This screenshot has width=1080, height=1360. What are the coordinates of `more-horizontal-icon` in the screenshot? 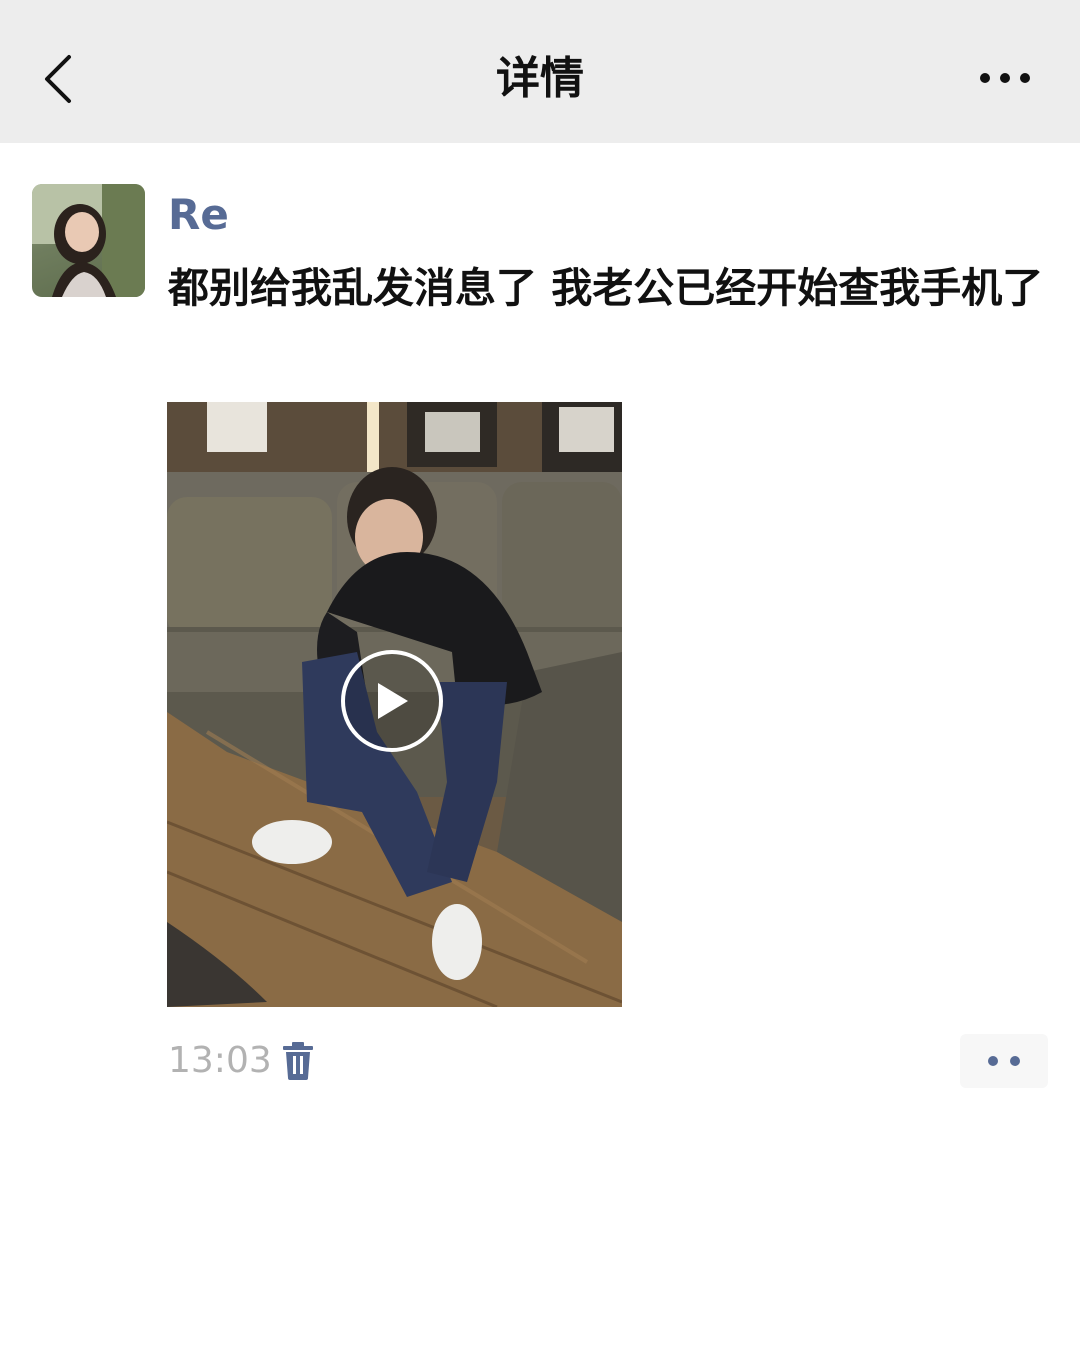 It's located at (985, 78).